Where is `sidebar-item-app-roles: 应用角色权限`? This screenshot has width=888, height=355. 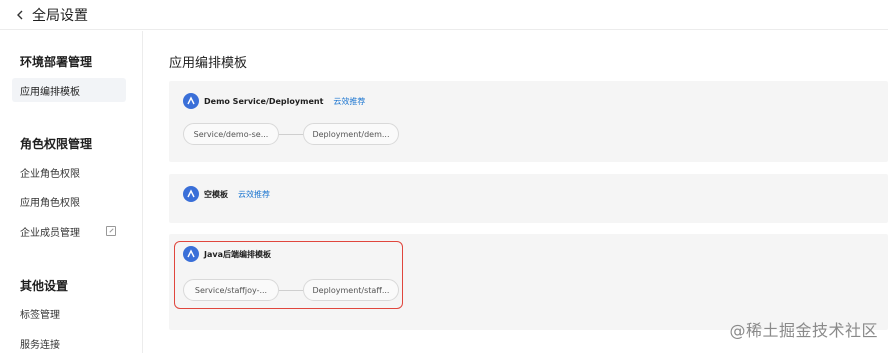 sidebar-item-app-roles: 应用角色权限 is located at coordinates (69, 201).